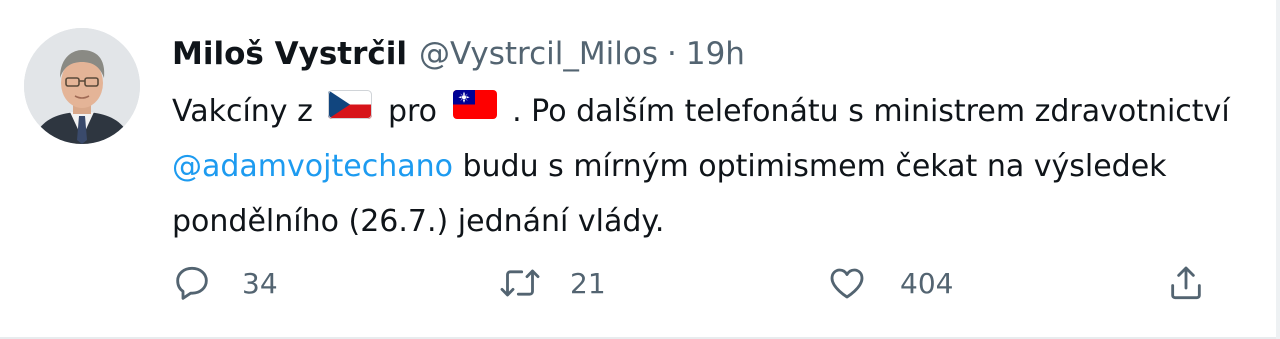 This screenshot has height=339, width=1280. What do you see at coordinates (588, 283) in the screenshot?
I see `retweet-count: 21` at bounding box center [588, 283].